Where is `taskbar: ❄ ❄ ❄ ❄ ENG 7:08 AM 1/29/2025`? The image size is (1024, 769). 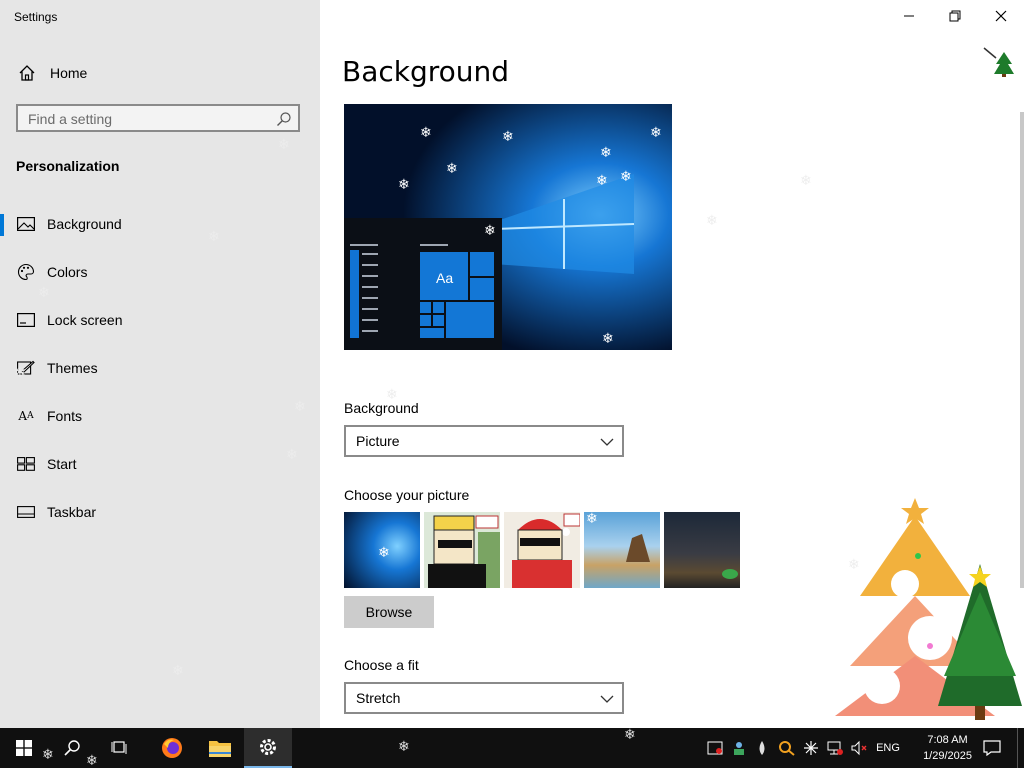
taskbar: ❄ ❄ ❄ ❄ ENG 7:08 AM 1/29/2025 is located at coordinates (512, 747).